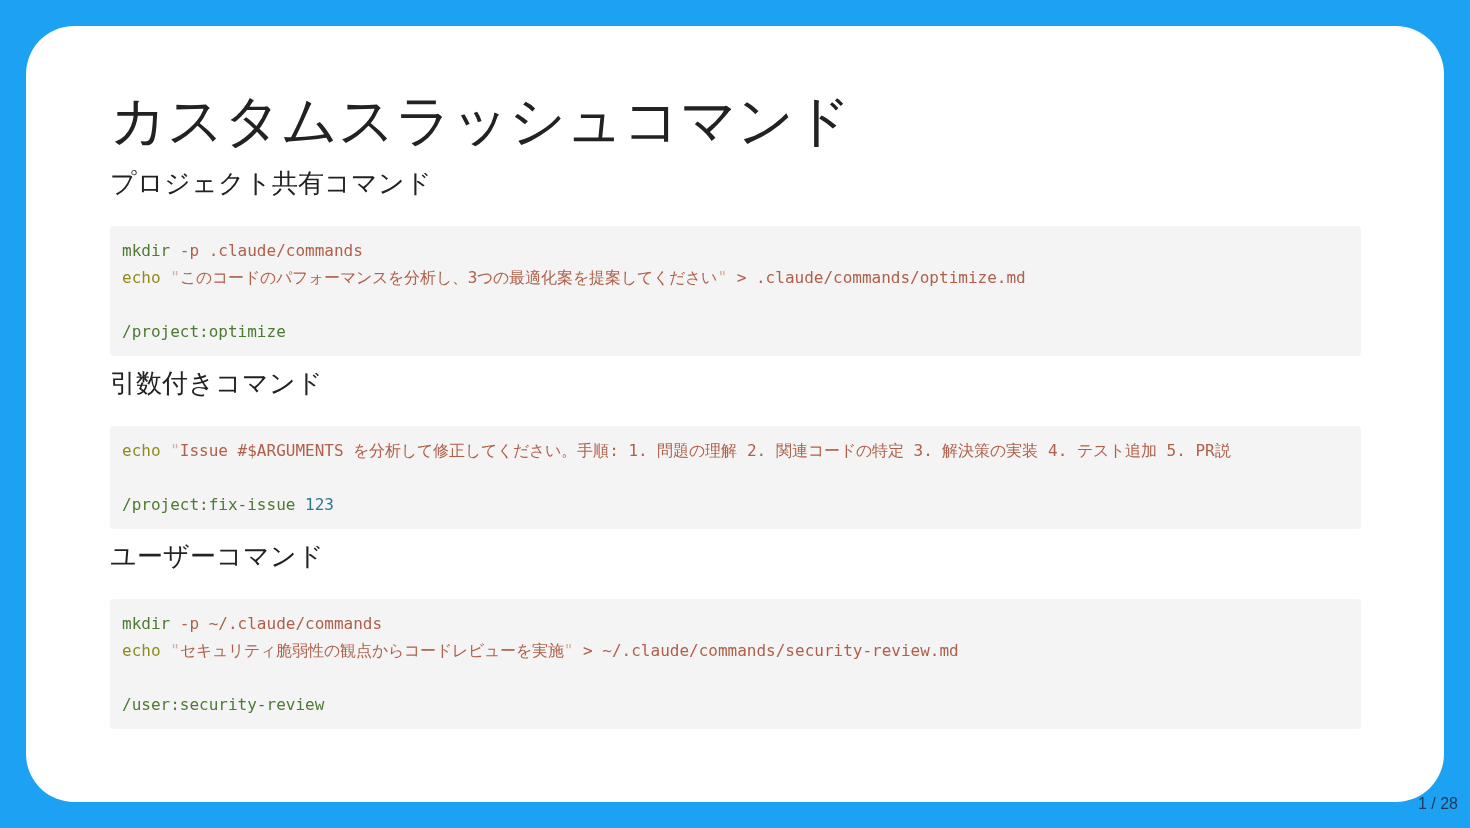 The width and height of the screenshot is (1470, 828). I want to click on page-counter: 1 / 28, so click(1437, 804).